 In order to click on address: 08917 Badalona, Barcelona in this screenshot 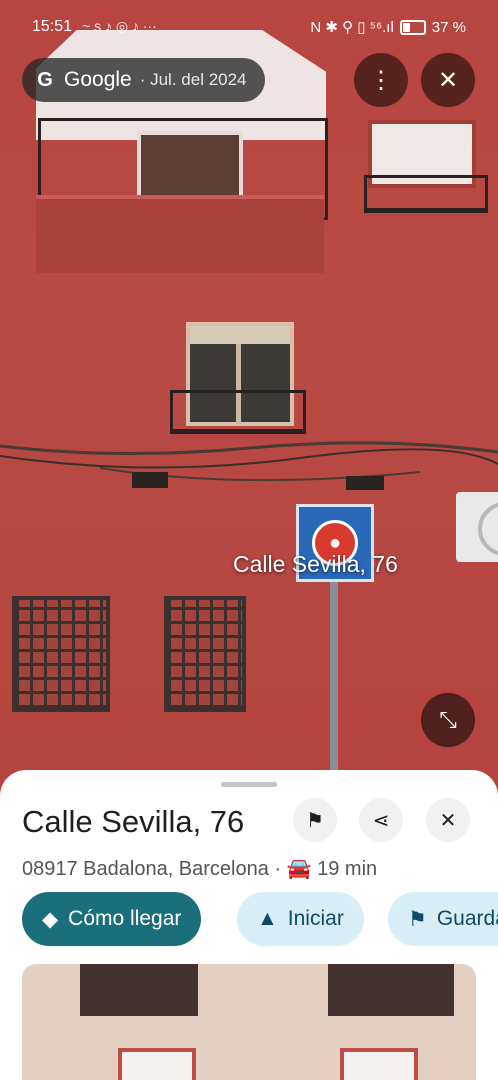, I will do `click(145, 869)`.